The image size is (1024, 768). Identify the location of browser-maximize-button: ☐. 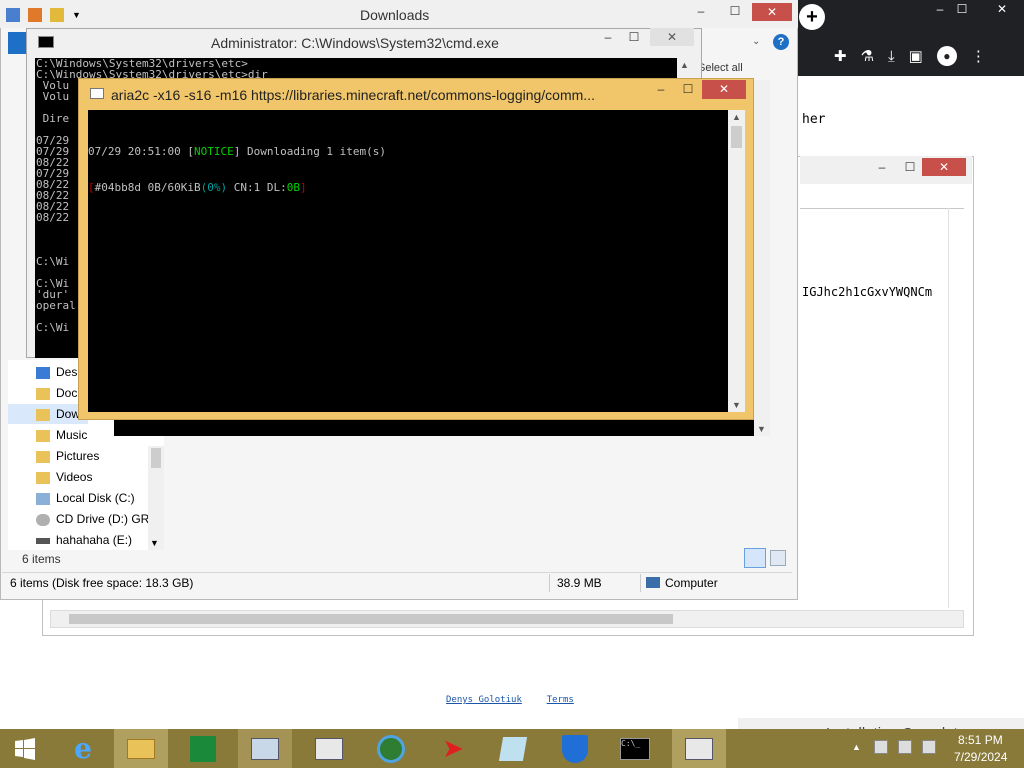
(962, 11).